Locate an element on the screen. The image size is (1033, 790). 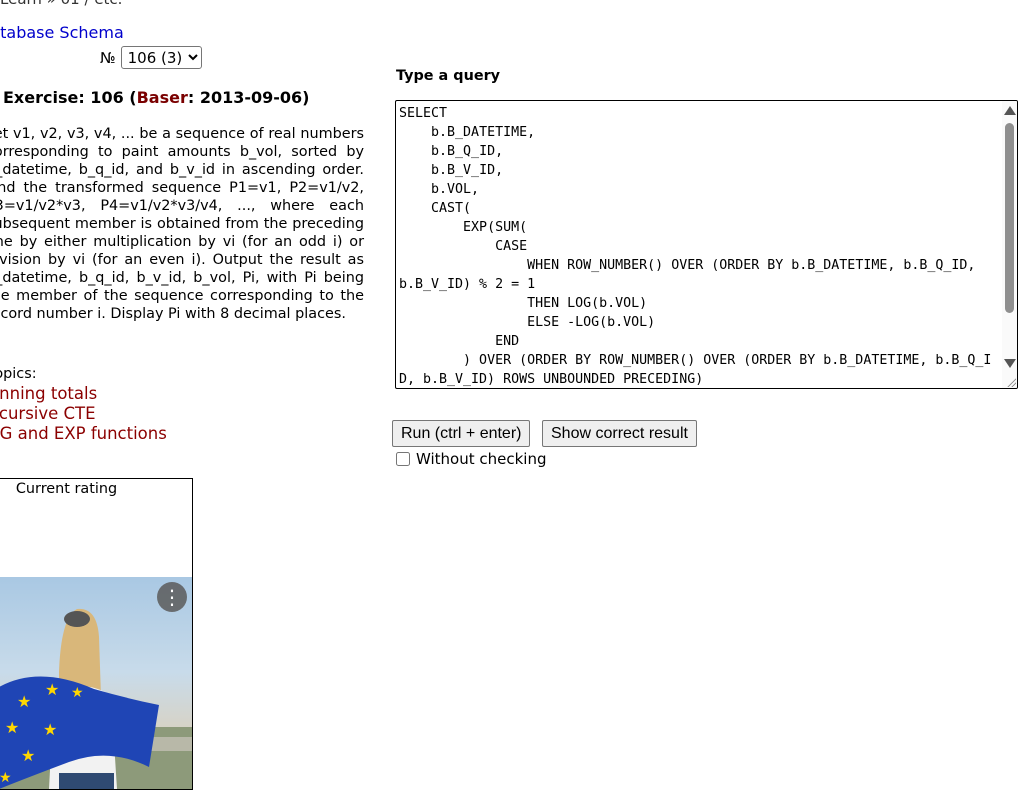
rating-panel: Current rating ★ ★ ★ ★ ★ ★ ★ ⋮ is located at coordinates (96, 634).